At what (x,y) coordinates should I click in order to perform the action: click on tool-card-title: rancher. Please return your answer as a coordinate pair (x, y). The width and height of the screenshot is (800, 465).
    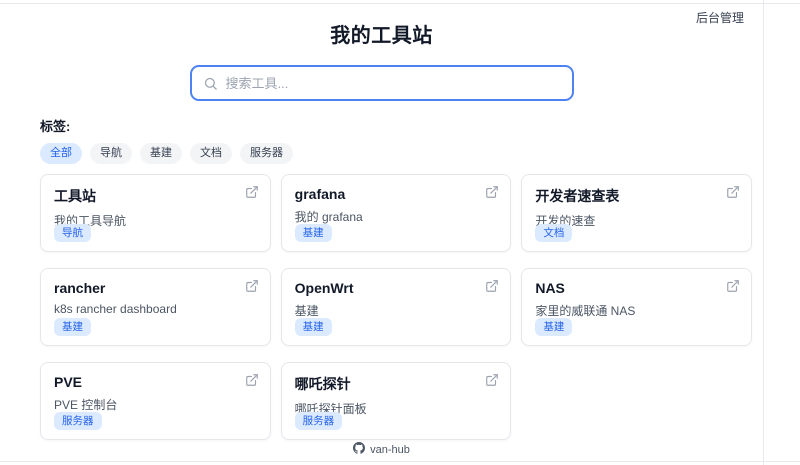
    Looking at the image, I should click on (80, 288).